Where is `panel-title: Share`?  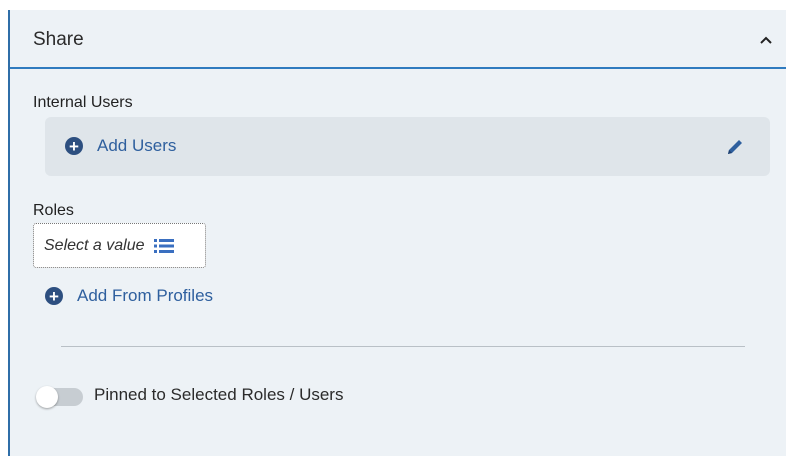 panel-title: Share is located at coordinates (58, 39).